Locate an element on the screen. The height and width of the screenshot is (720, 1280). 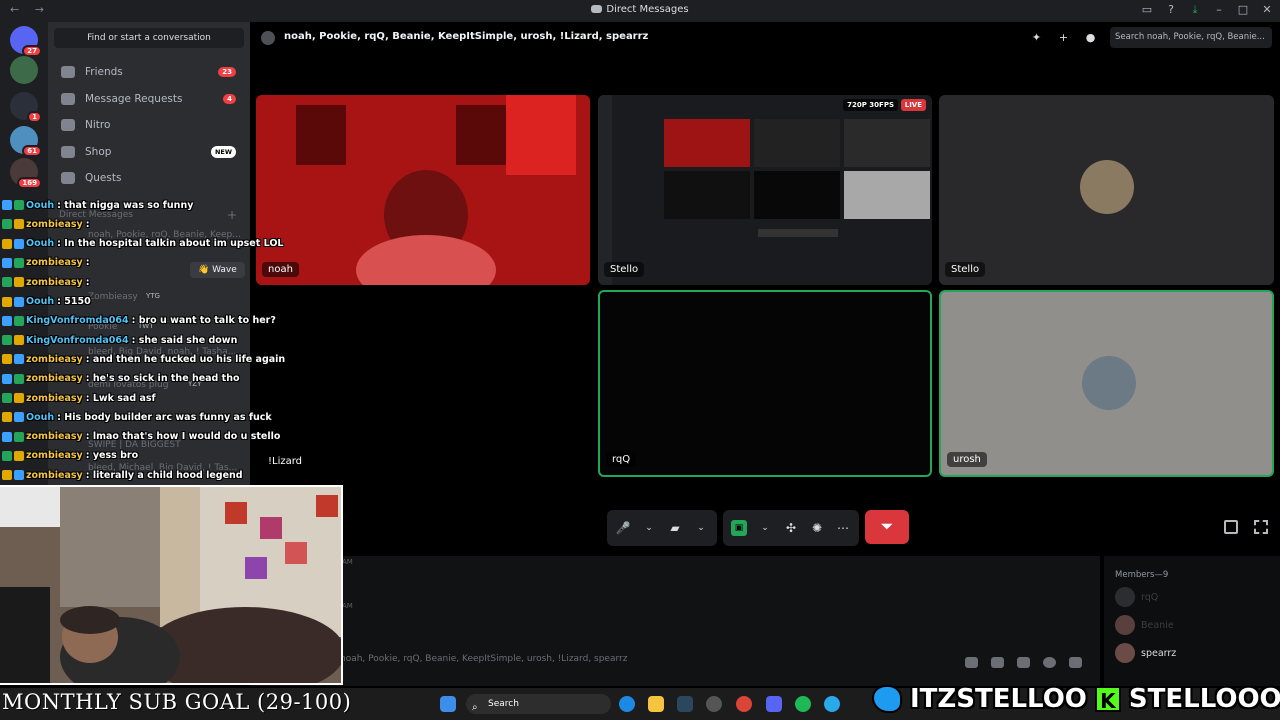
member-name: spearrz is located at coordinates (1159, 653).